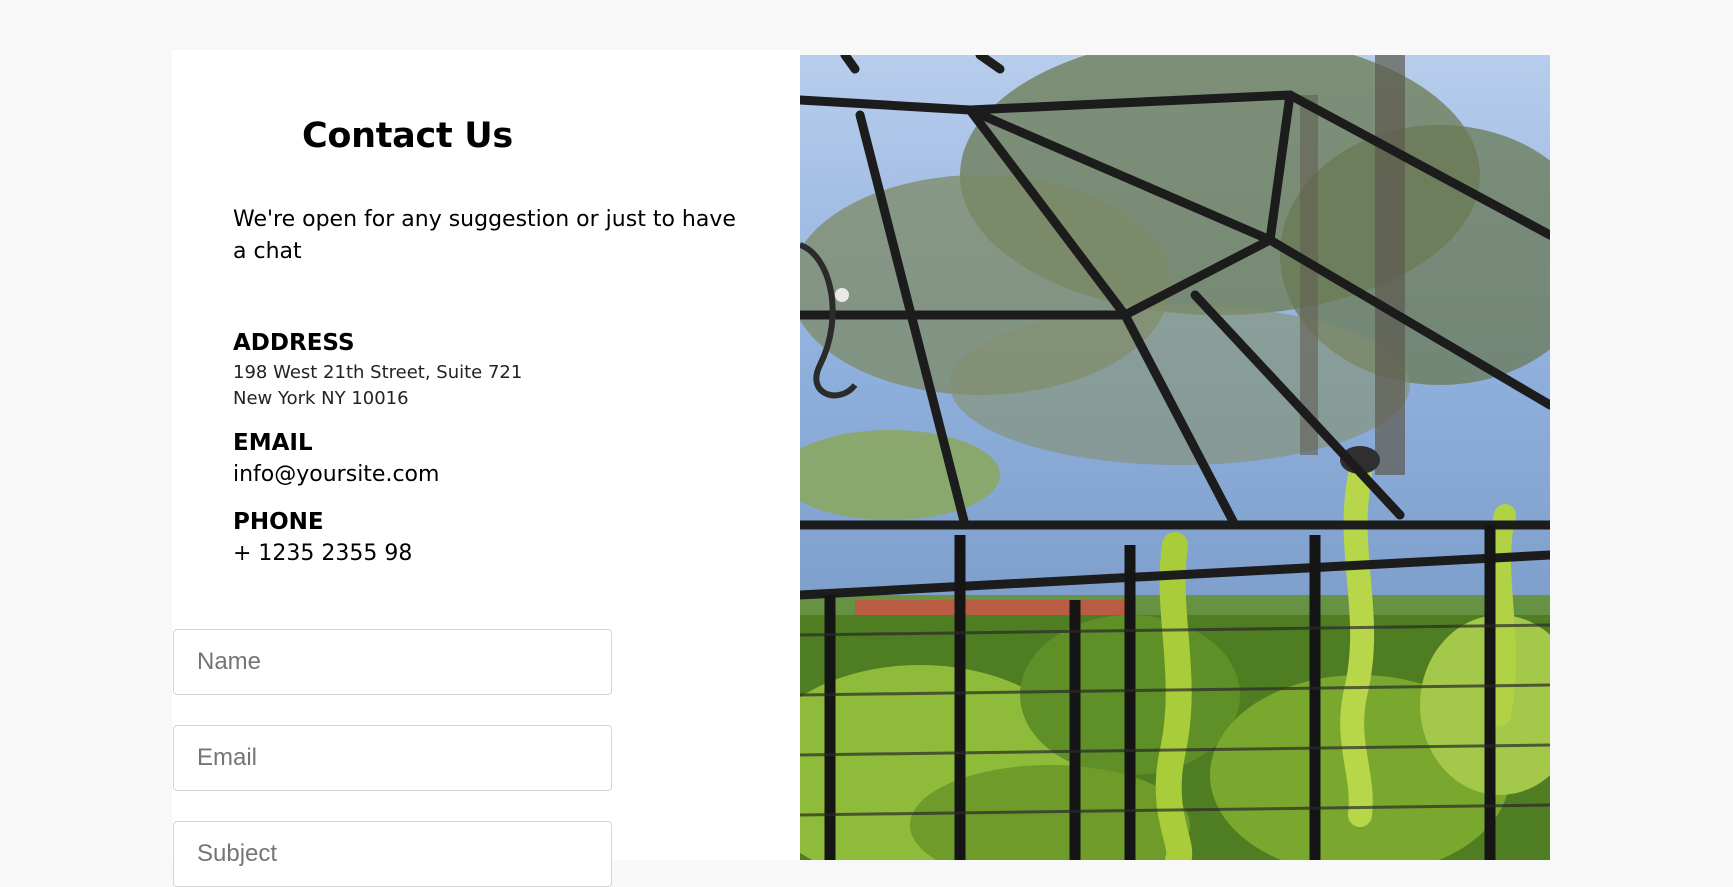 The width and height of the screenshot is (1733, 887). I want to click on email-input, so click(392, 758).